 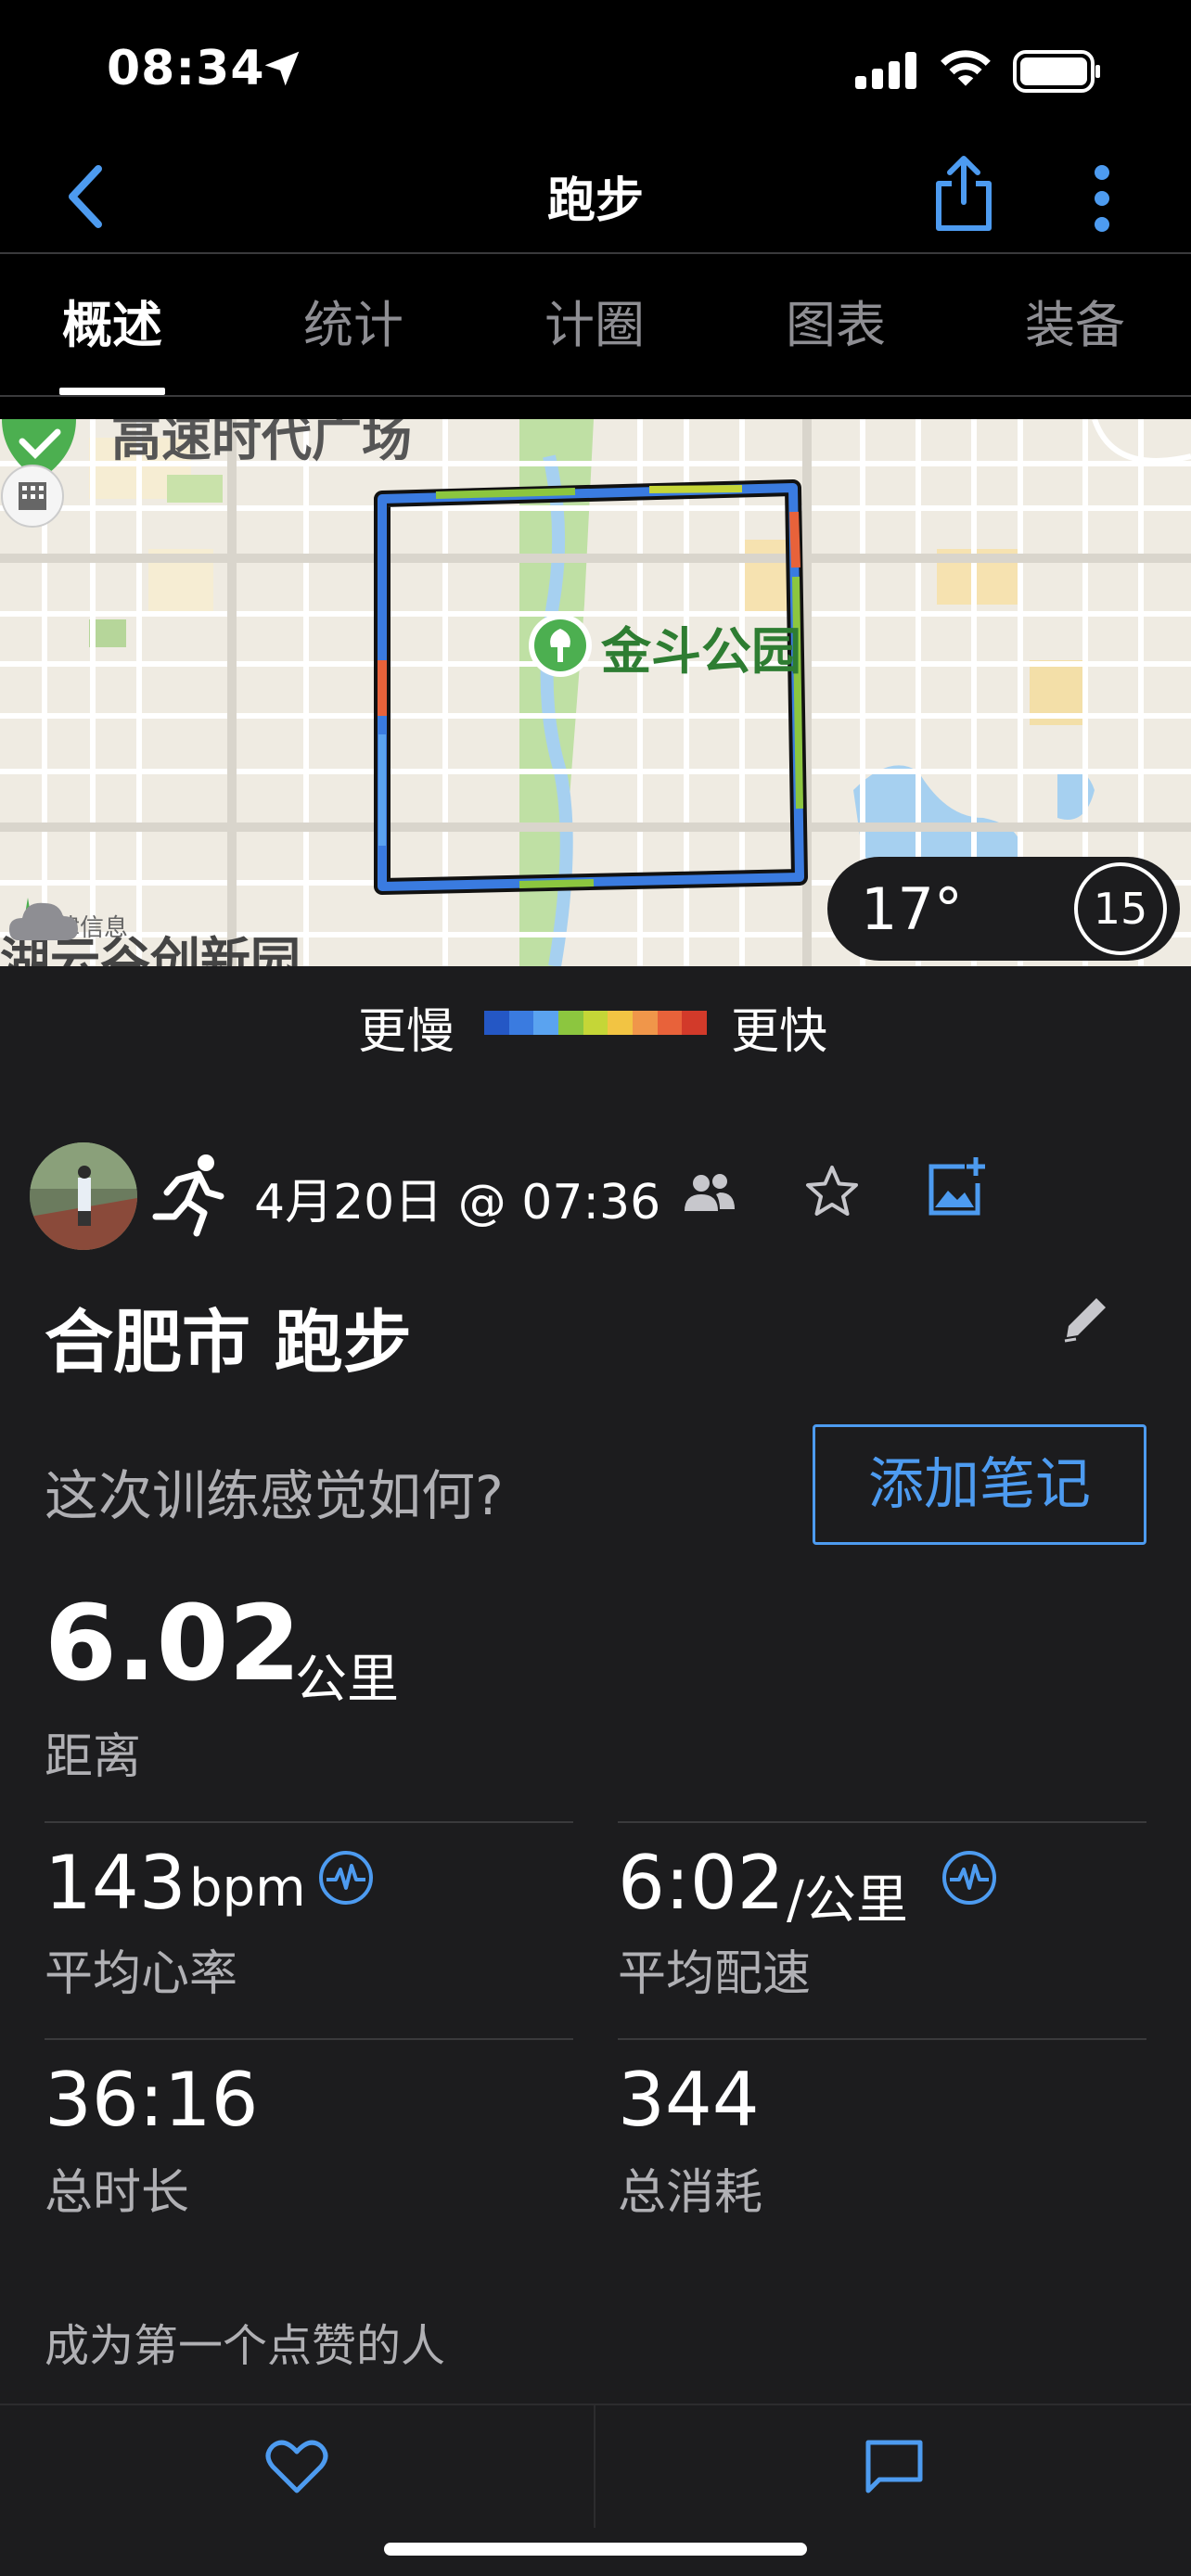 I want to click on running-icon, so click(x=188, y=1196).